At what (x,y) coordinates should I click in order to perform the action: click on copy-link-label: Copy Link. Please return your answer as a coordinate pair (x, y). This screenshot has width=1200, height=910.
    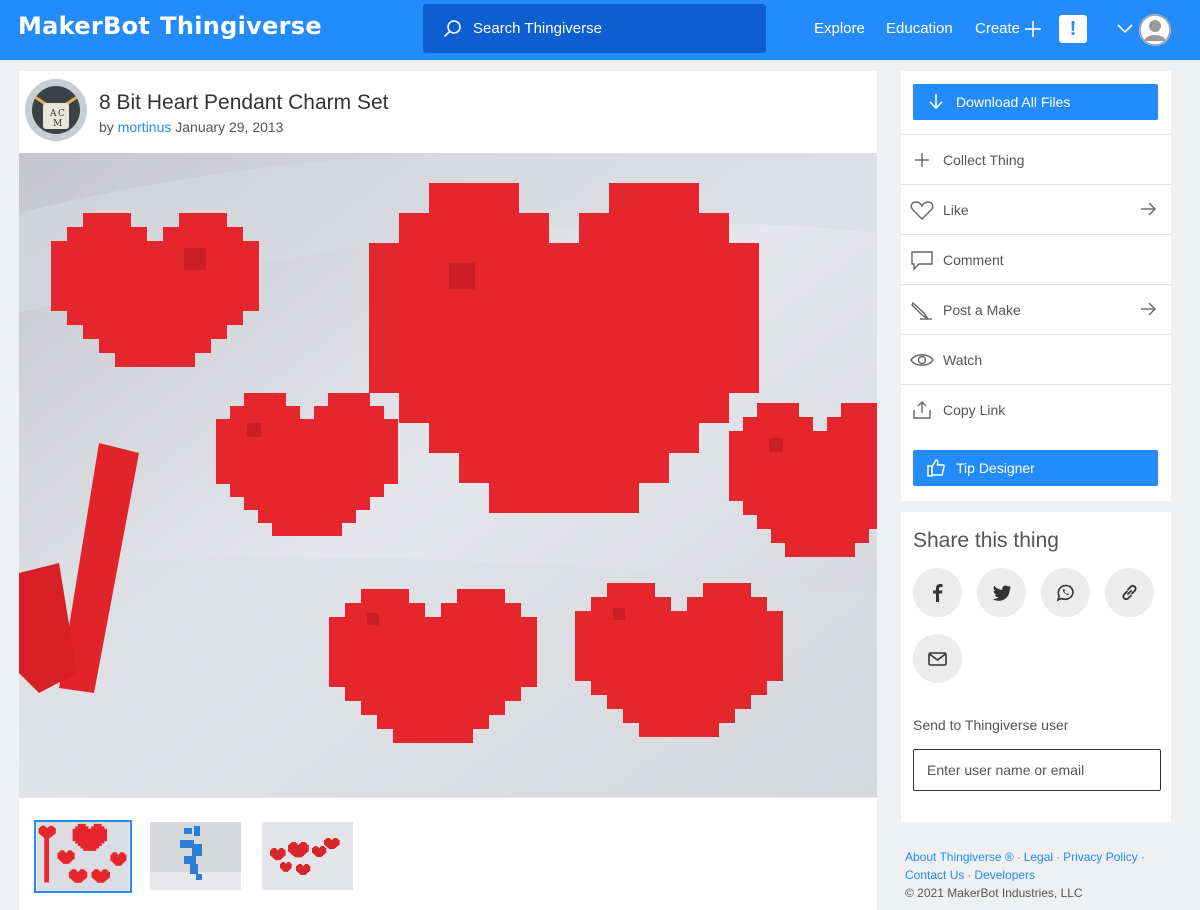
    Looking at the image, I should click on (974, 410).